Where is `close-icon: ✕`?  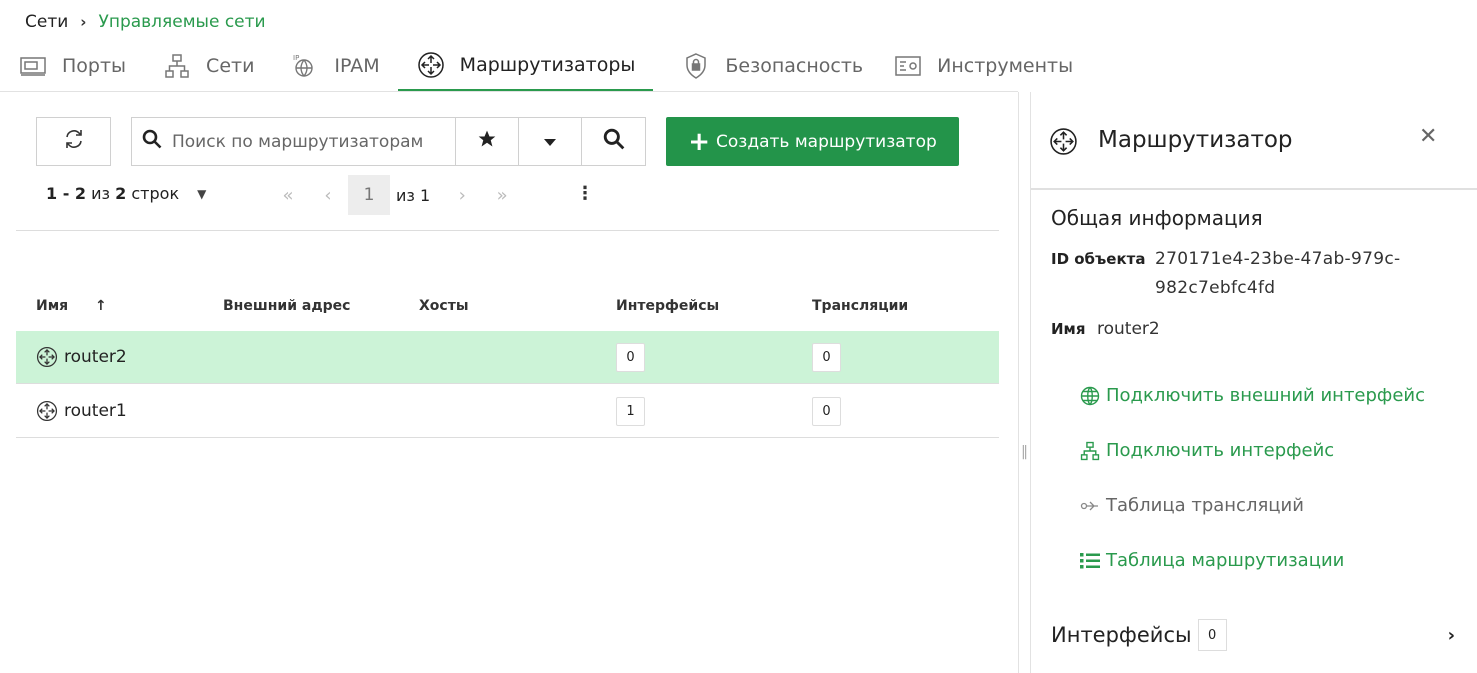
close-icon: ✕ is located at coordinates (1428, 136).